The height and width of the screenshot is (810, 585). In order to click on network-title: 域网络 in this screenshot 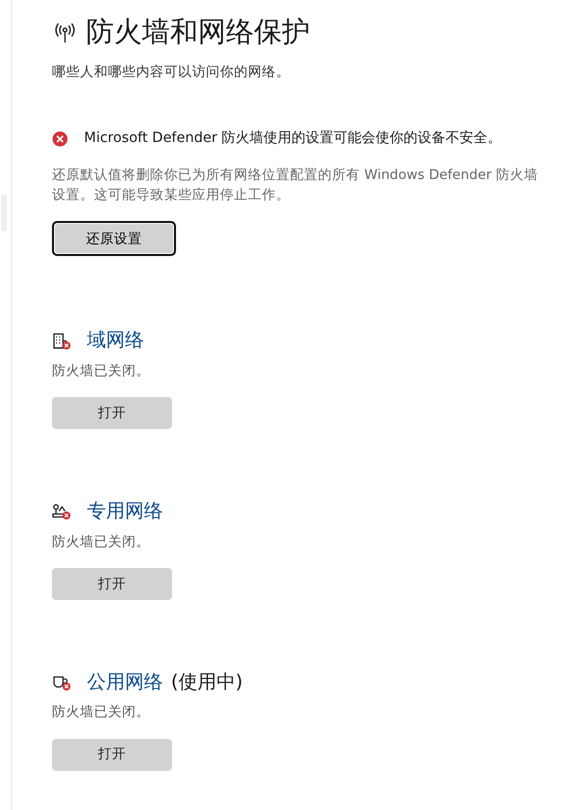, I will do `click(115, 340)`.